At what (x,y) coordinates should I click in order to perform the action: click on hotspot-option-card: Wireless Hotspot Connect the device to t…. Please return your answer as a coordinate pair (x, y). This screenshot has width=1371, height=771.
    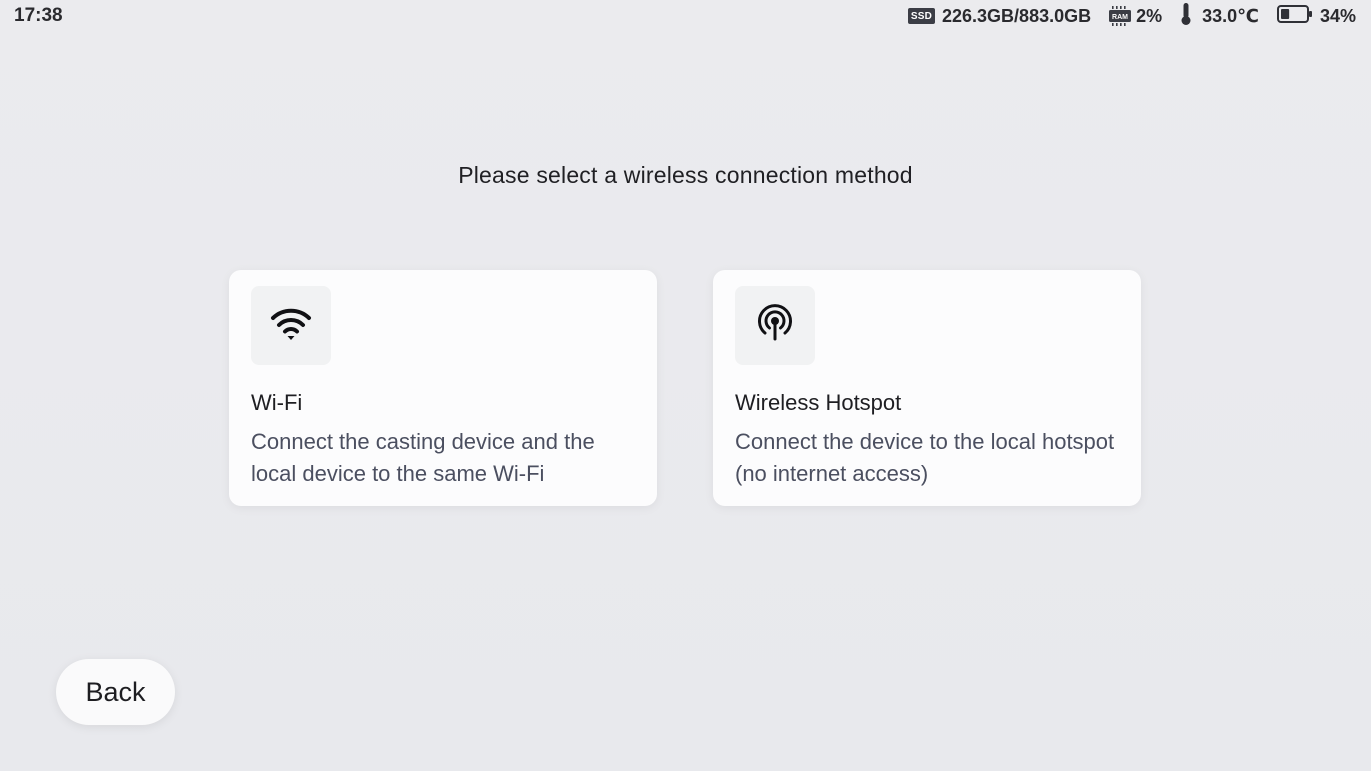
    Looking at the image, I should click on (927, 388).